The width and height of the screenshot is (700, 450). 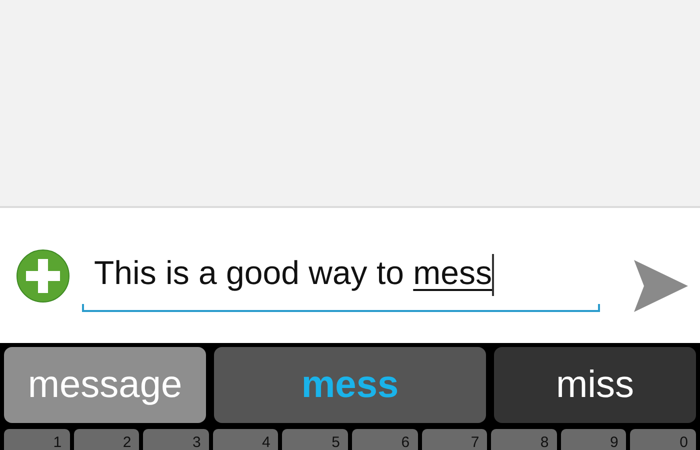 I want to click on key: 9, so click(x=593, y=439).